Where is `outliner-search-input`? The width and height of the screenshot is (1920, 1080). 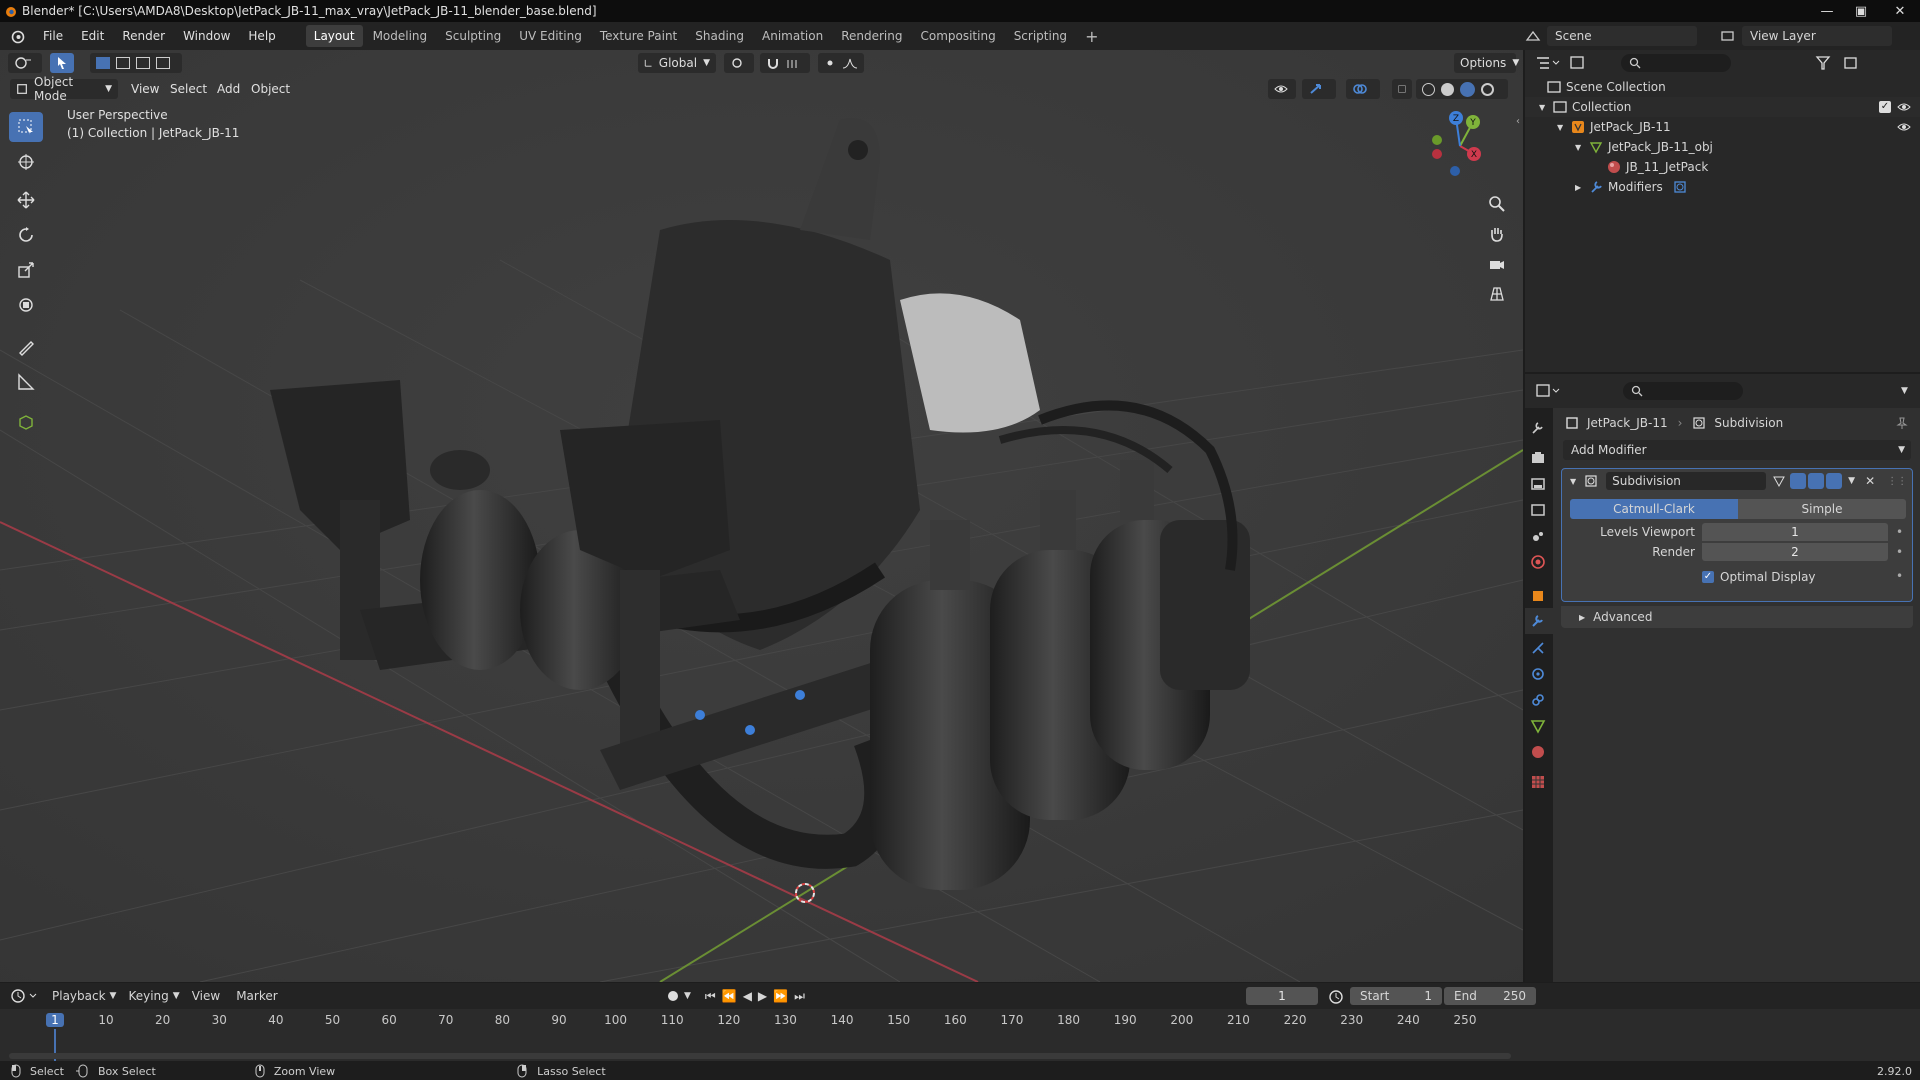
outliner-search-input is located at coordinates (1676, 63).